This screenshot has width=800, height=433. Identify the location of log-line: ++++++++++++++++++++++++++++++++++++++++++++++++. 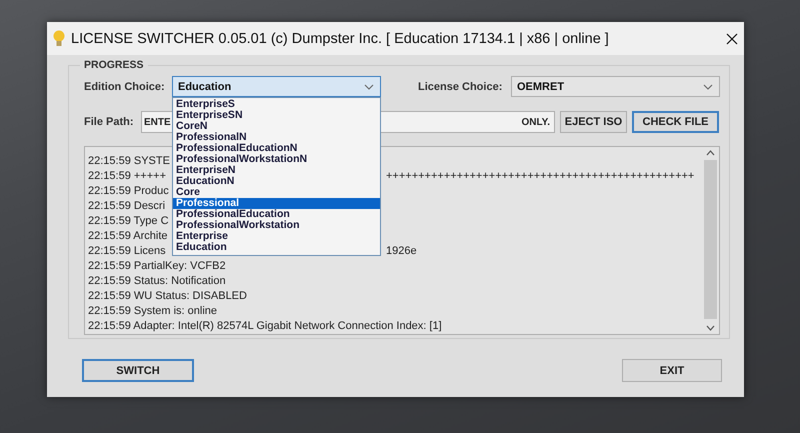
(540, 176).